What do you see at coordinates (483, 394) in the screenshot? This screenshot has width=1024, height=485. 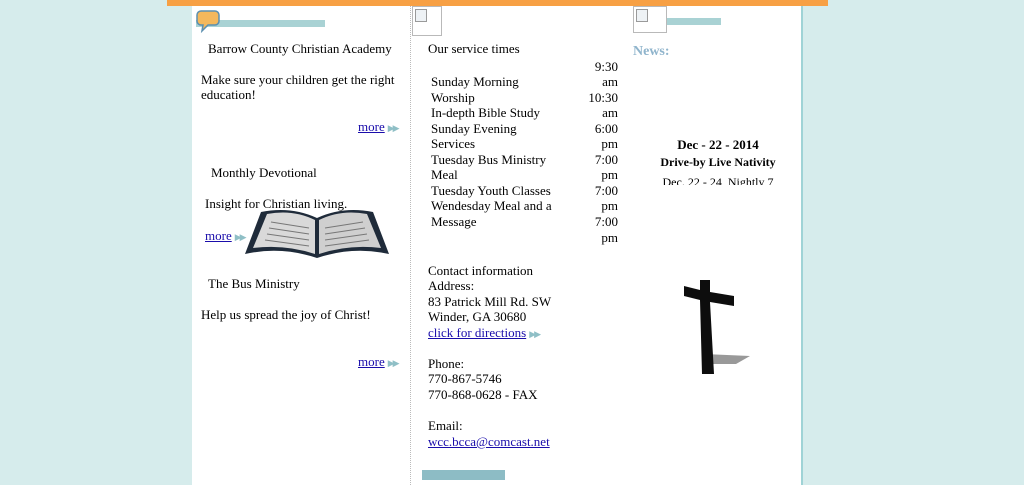 I see `fax-number: 770-868-0628 - FAX` at bounding box center [483, 394].